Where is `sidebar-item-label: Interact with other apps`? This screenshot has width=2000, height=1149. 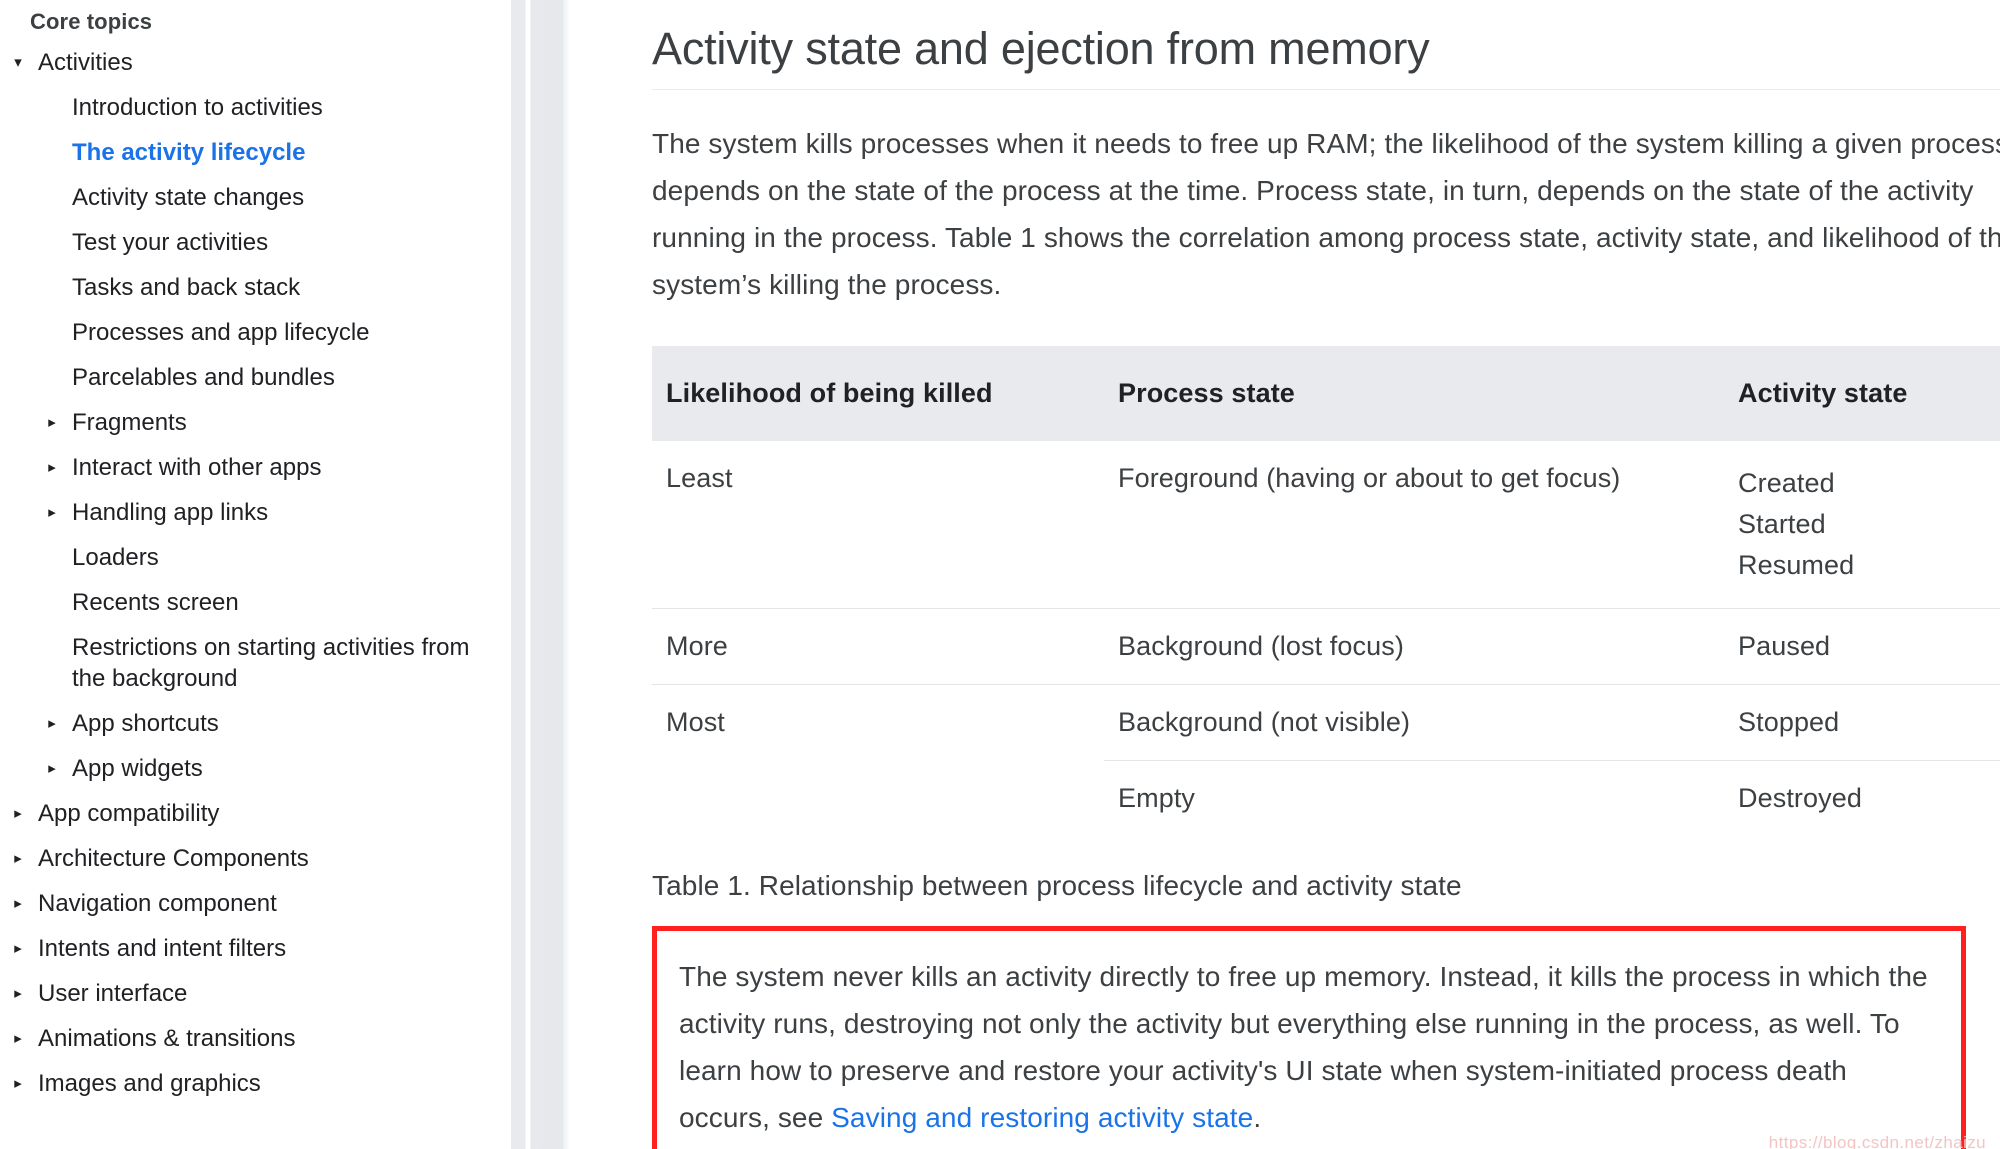
sidebar-item-label: Interact with other apps is located at coordinates (197, 467).